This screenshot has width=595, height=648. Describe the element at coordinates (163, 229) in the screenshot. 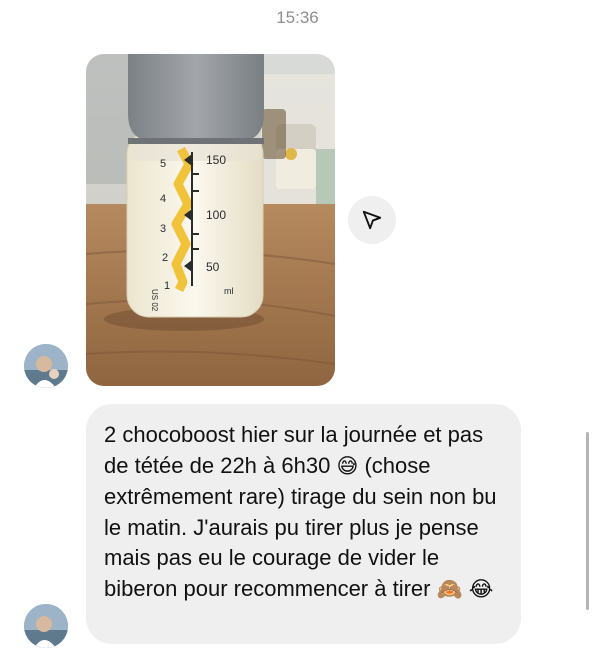

I see `scale-left-3: 3` at that location.